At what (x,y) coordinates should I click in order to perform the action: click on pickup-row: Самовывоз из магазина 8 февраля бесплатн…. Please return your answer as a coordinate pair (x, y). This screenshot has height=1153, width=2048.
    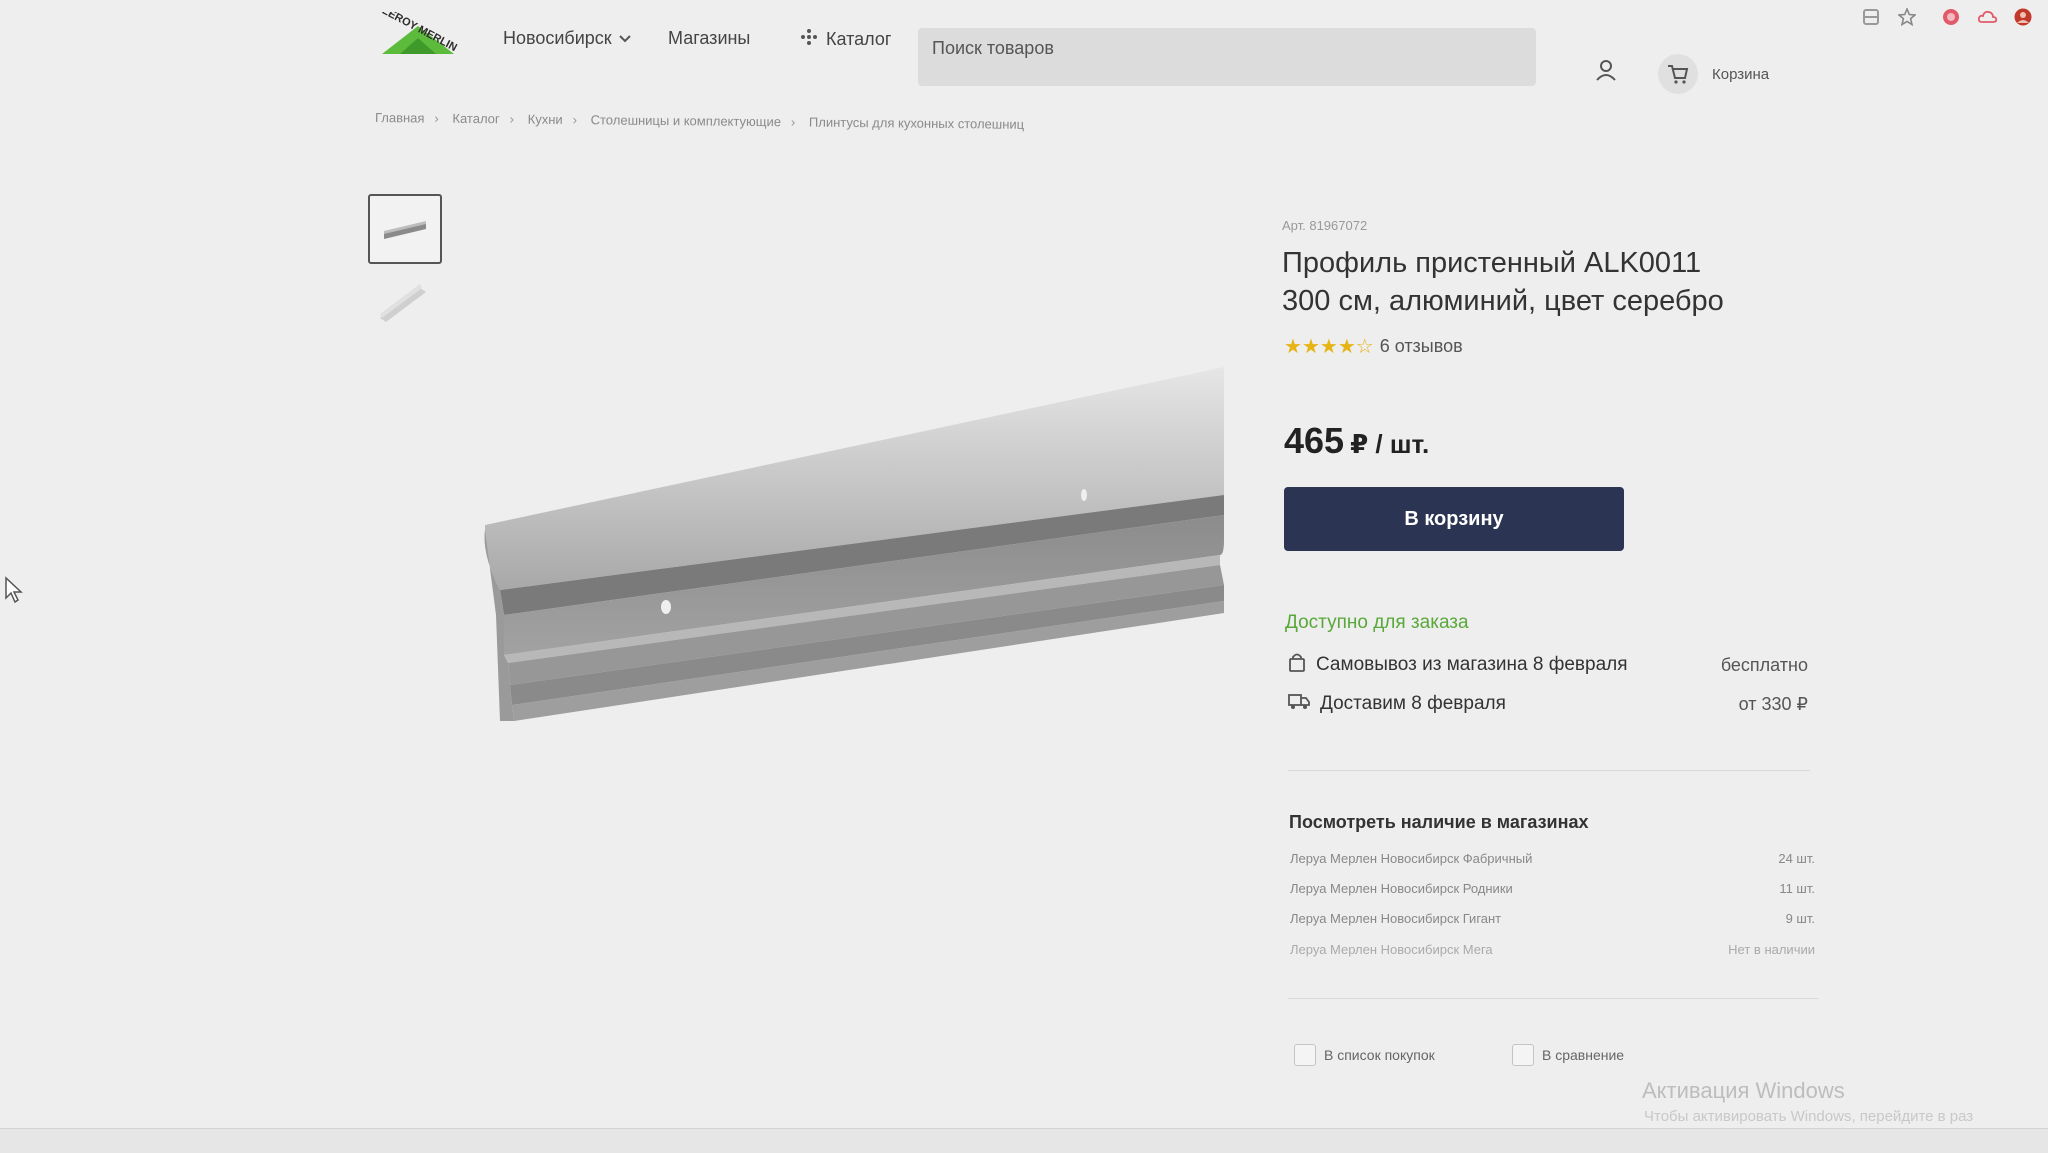
    Looking at the image, I should click on (1548, 665).